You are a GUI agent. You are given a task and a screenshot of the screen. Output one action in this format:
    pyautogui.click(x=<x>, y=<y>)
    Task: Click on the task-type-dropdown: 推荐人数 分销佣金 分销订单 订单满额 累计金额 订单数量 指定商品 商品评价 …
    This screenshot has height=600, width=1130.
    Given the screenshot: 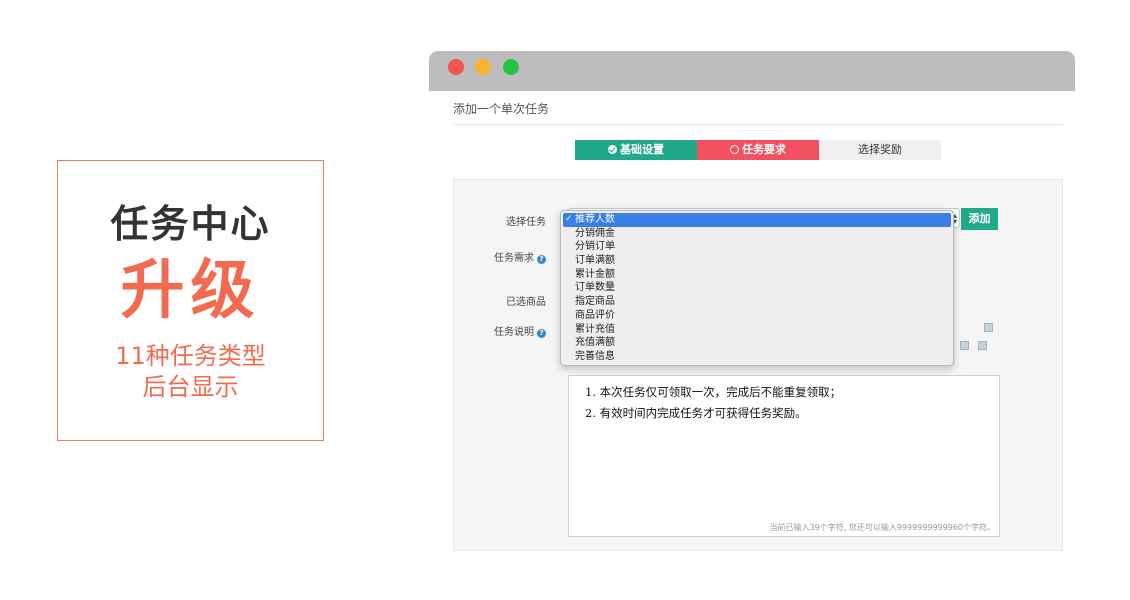 What is the action you would take?
    pyautogui.click(x=757, y=288)
    